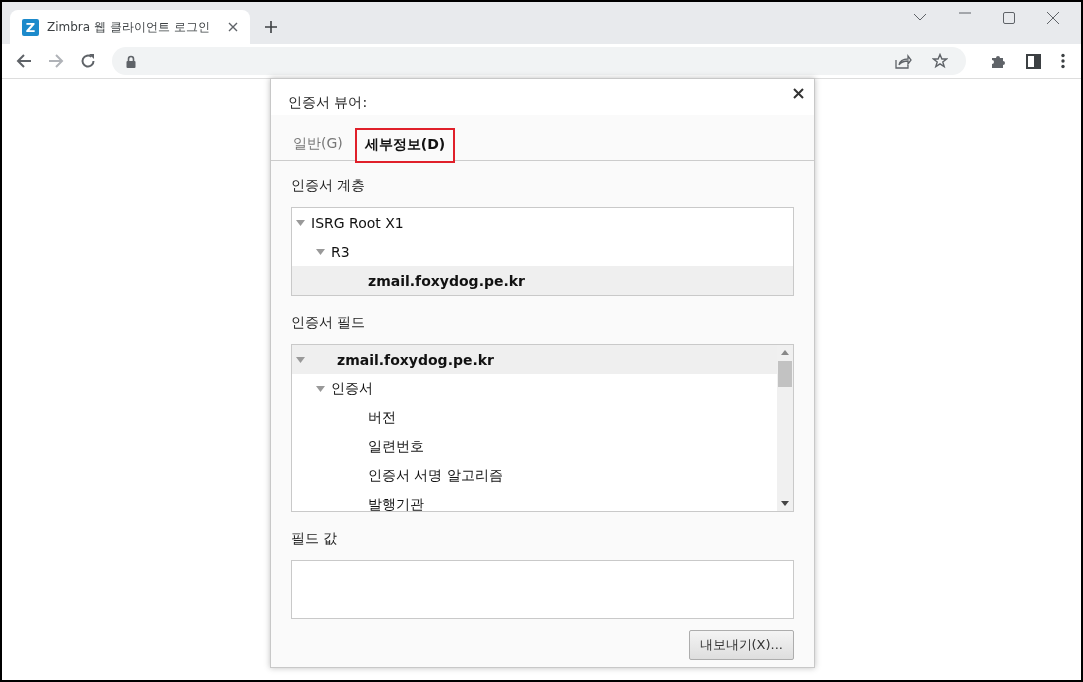  Describe the element at coordinates (329, 186) in the screenshot. I see `section-label: 인증서 계층` at that location.